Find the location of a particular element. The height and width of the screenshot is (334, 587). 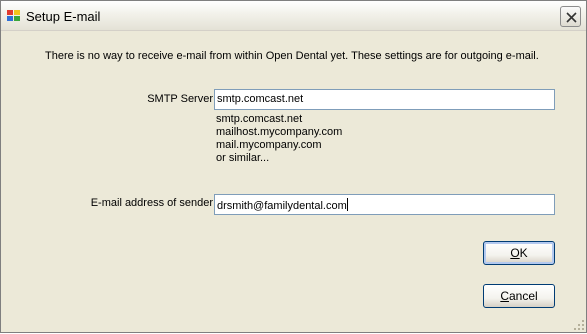

close-button is located at coordinates (570, 16).